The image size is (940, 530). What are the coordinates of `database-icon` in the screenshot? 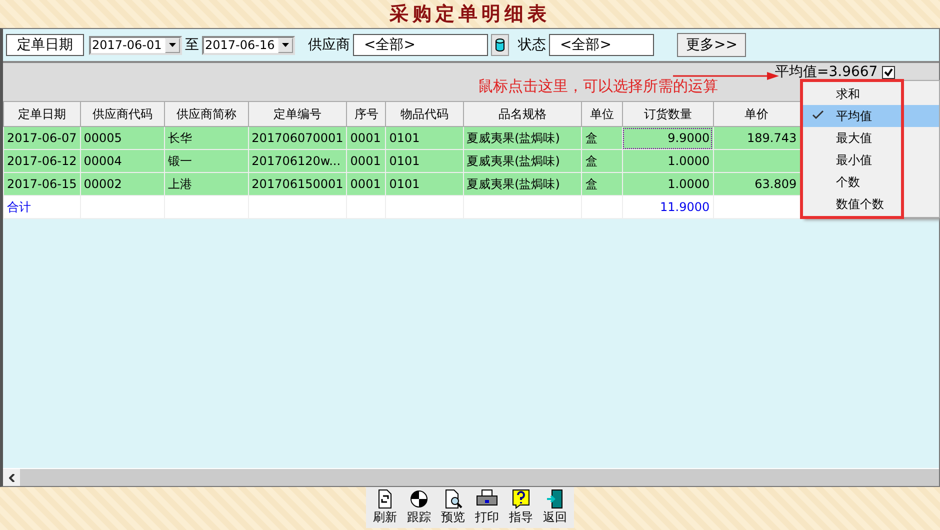 It's located at (500, 45).